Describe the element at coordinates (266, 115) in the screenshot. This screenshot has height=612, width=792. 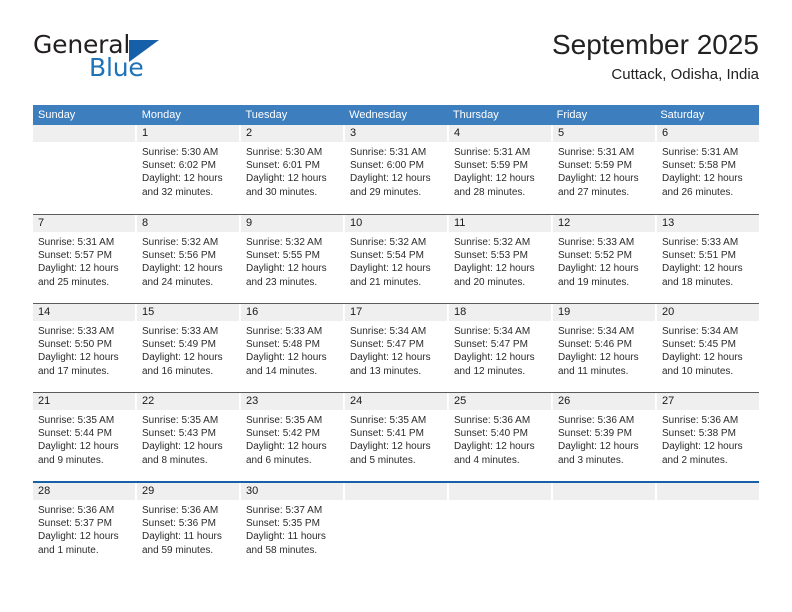
I see `weekday-header-tuesday: Tuesday` at that location.